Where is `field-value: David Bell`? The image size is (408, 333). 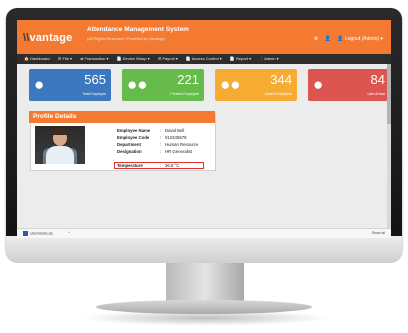
field-value: David Bell is located at coordinates (175, 130).